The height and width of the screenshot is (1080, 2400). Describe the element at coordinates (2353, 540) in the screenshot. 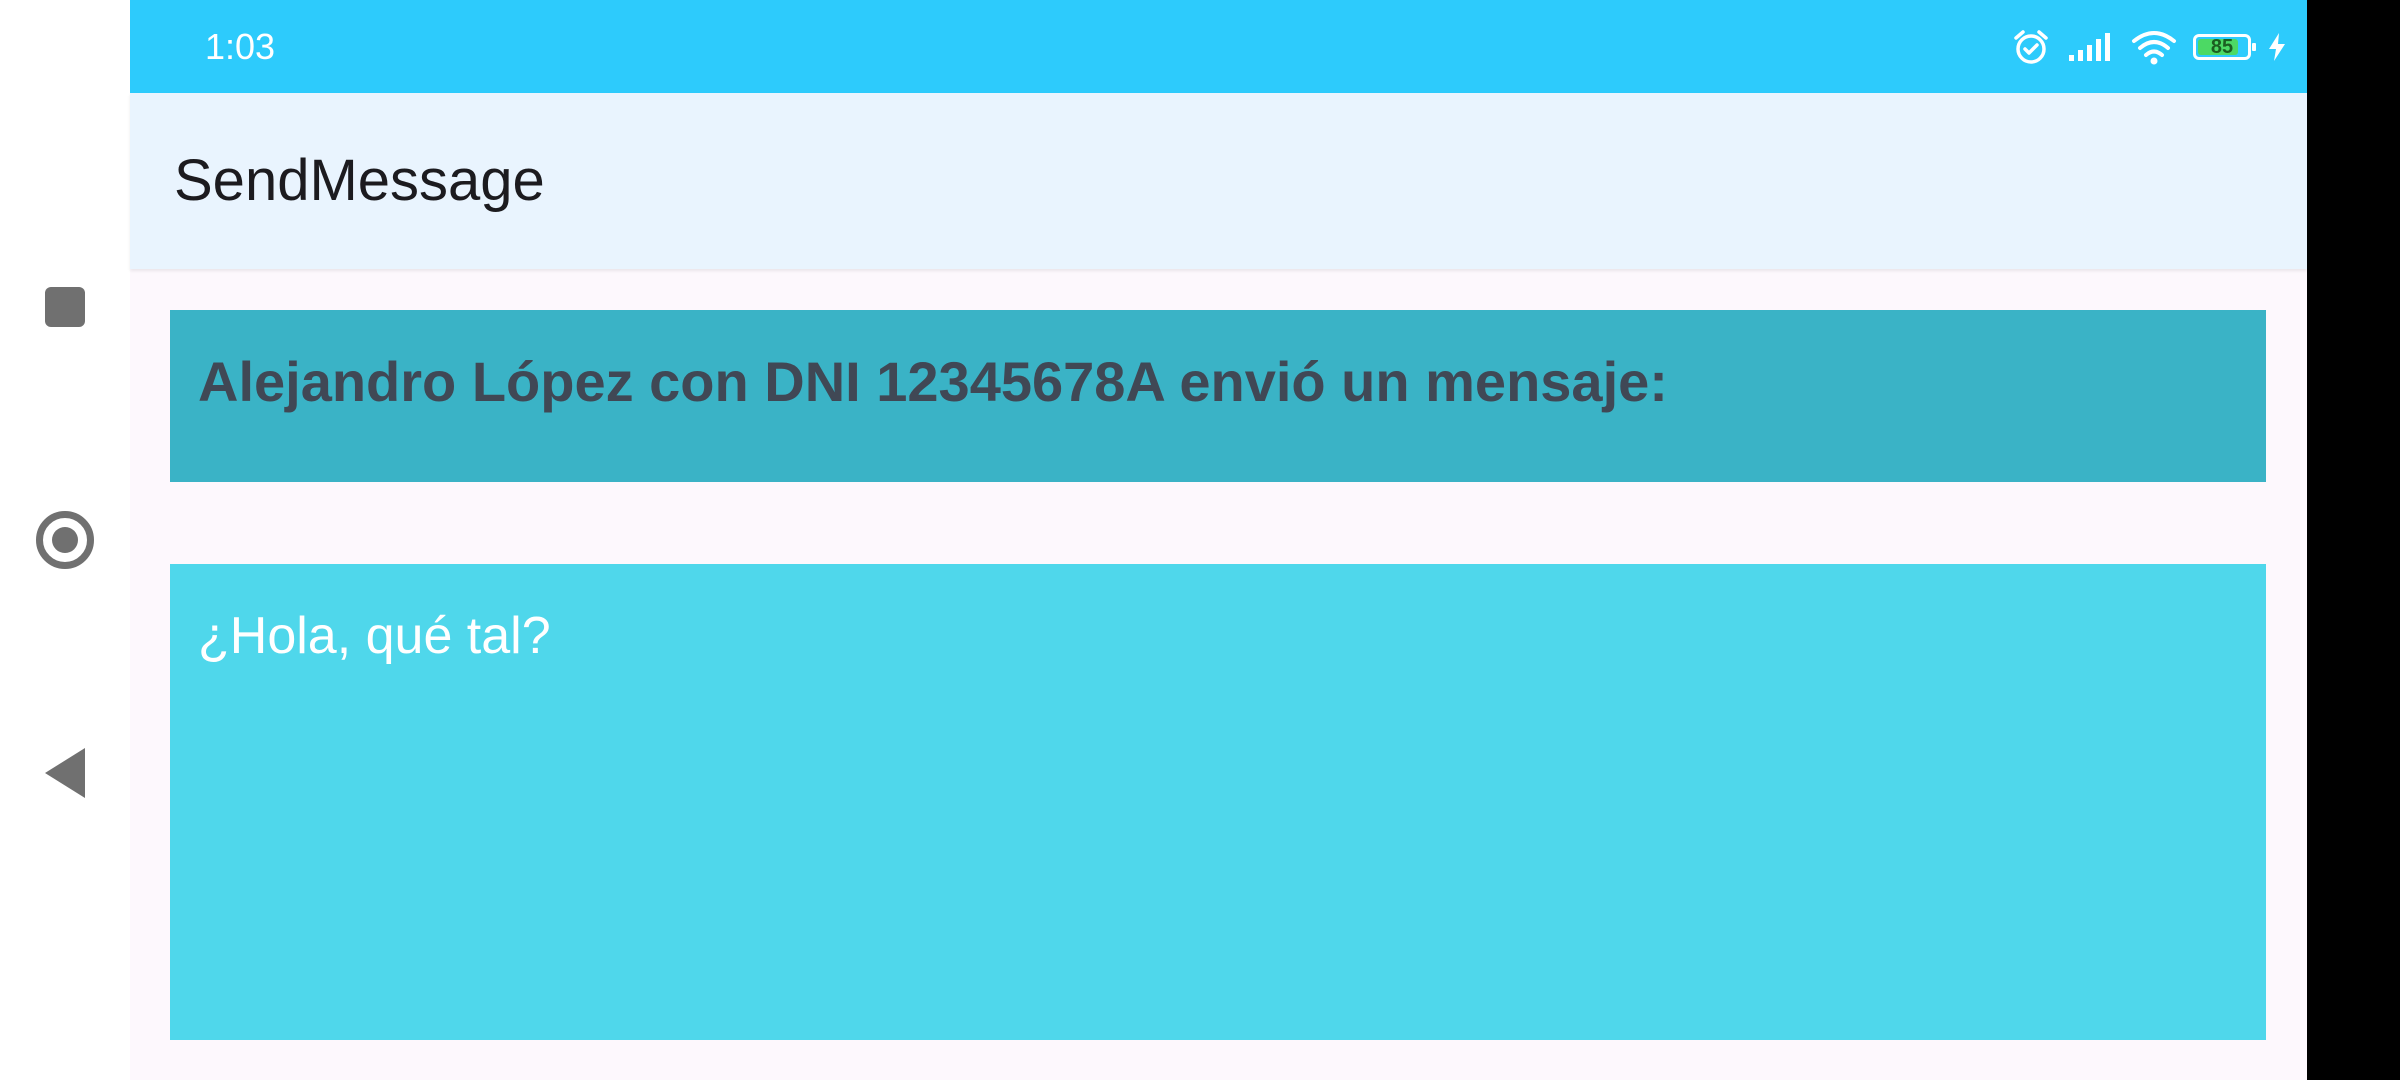

I see `right-edge-bar` at that location.